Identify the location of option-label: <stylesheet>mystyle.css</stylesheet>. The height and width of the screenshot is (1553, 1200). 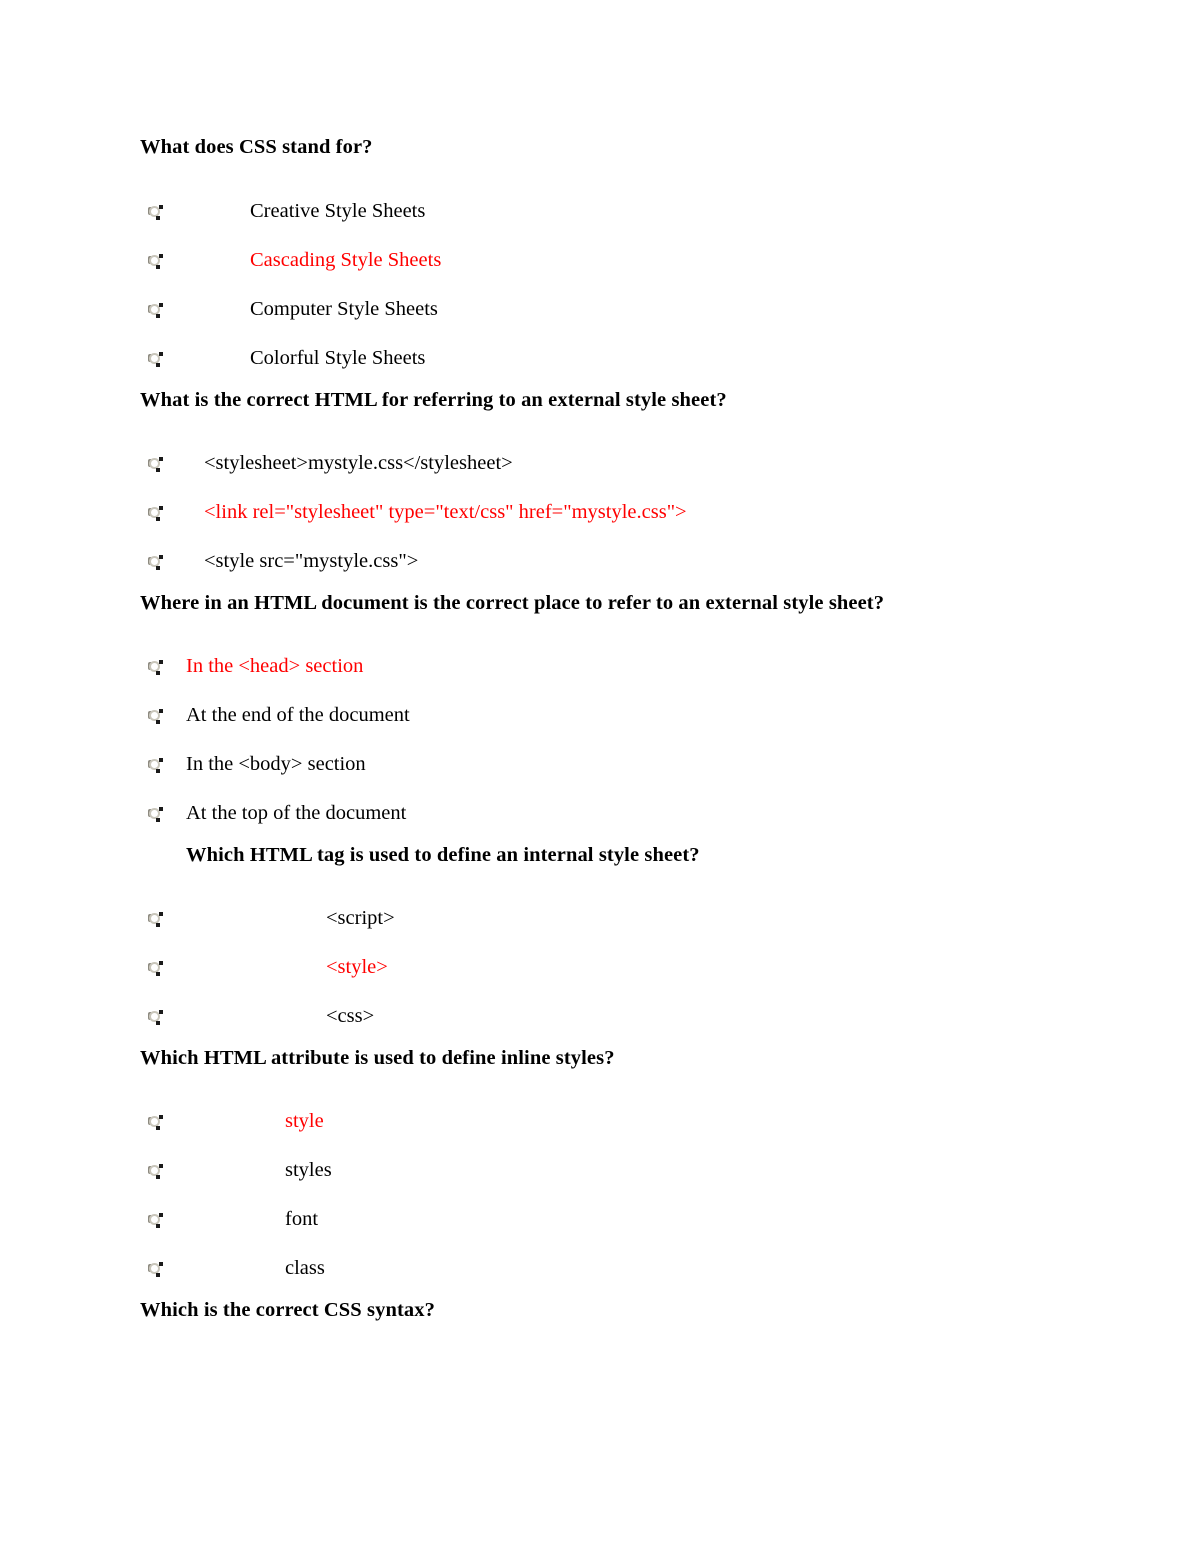
(358, 463).